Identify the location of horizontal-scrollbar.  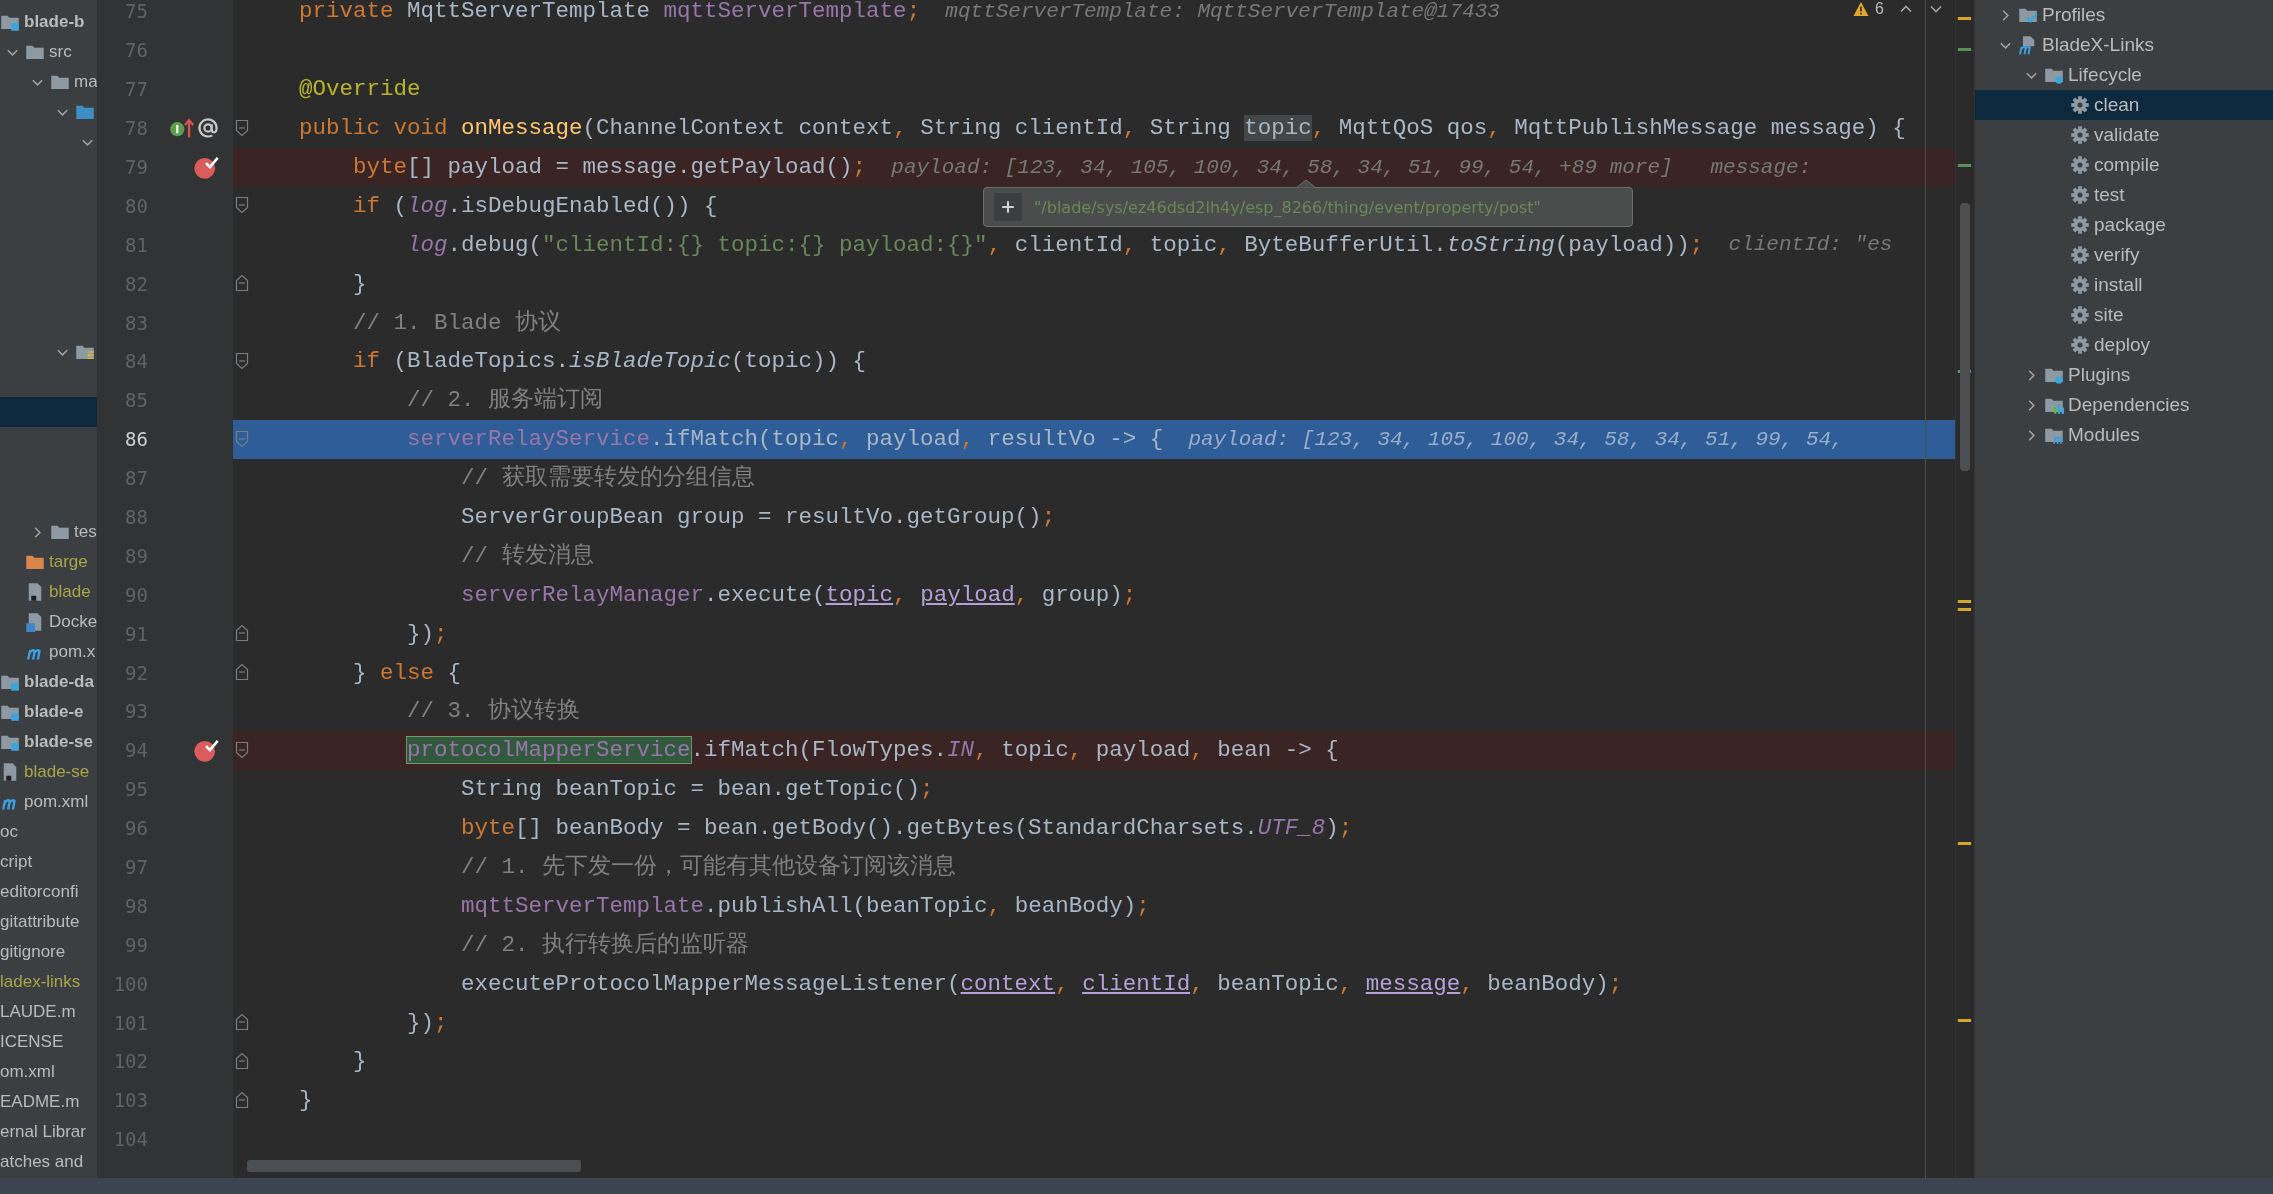
(414, 1166).